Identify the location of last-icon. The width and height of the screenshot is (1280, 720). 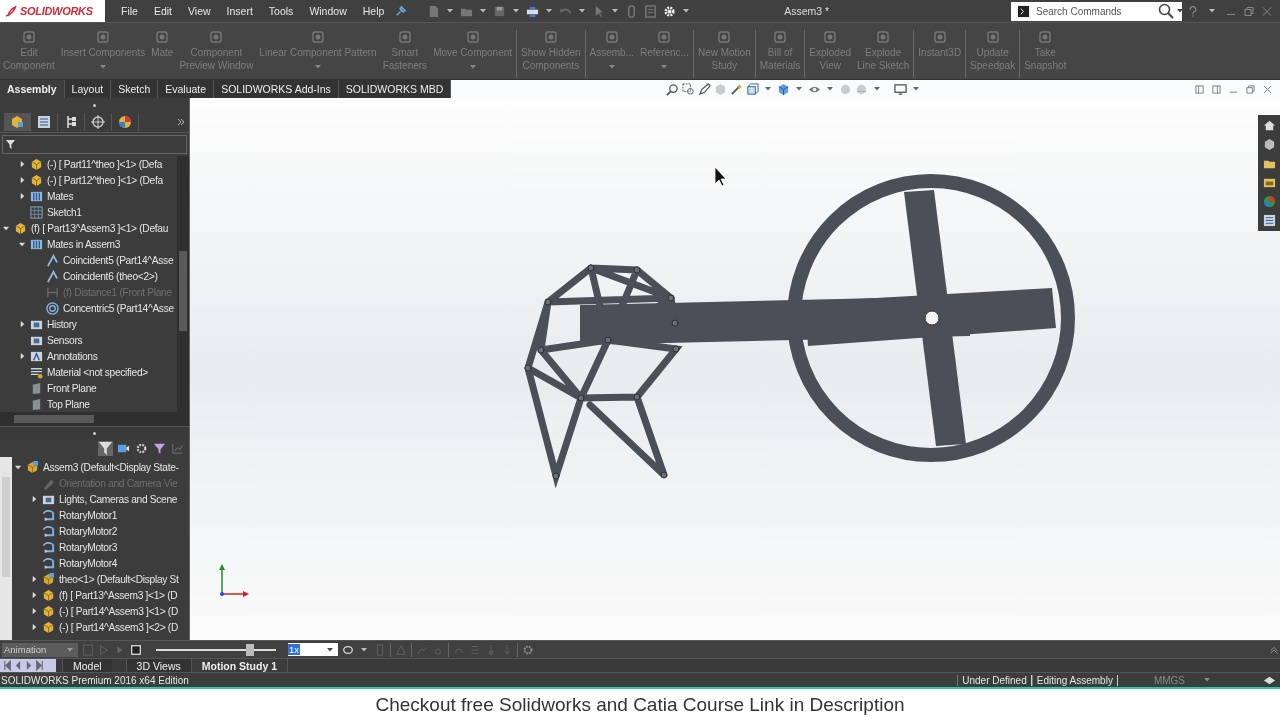
(40, 665).